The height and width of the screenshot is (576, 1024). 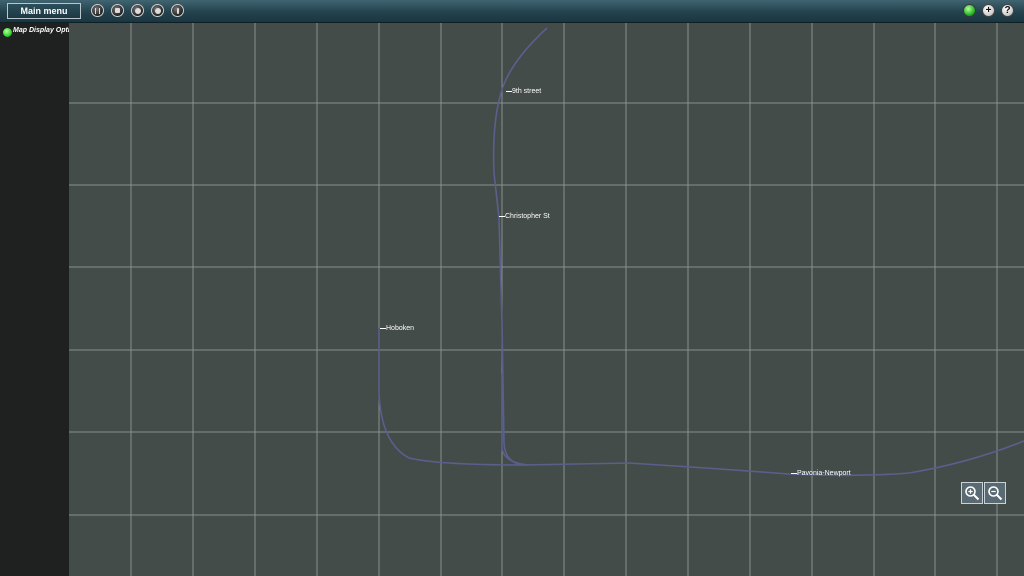 I want to click on record-icon, so click(x=137, y=10).